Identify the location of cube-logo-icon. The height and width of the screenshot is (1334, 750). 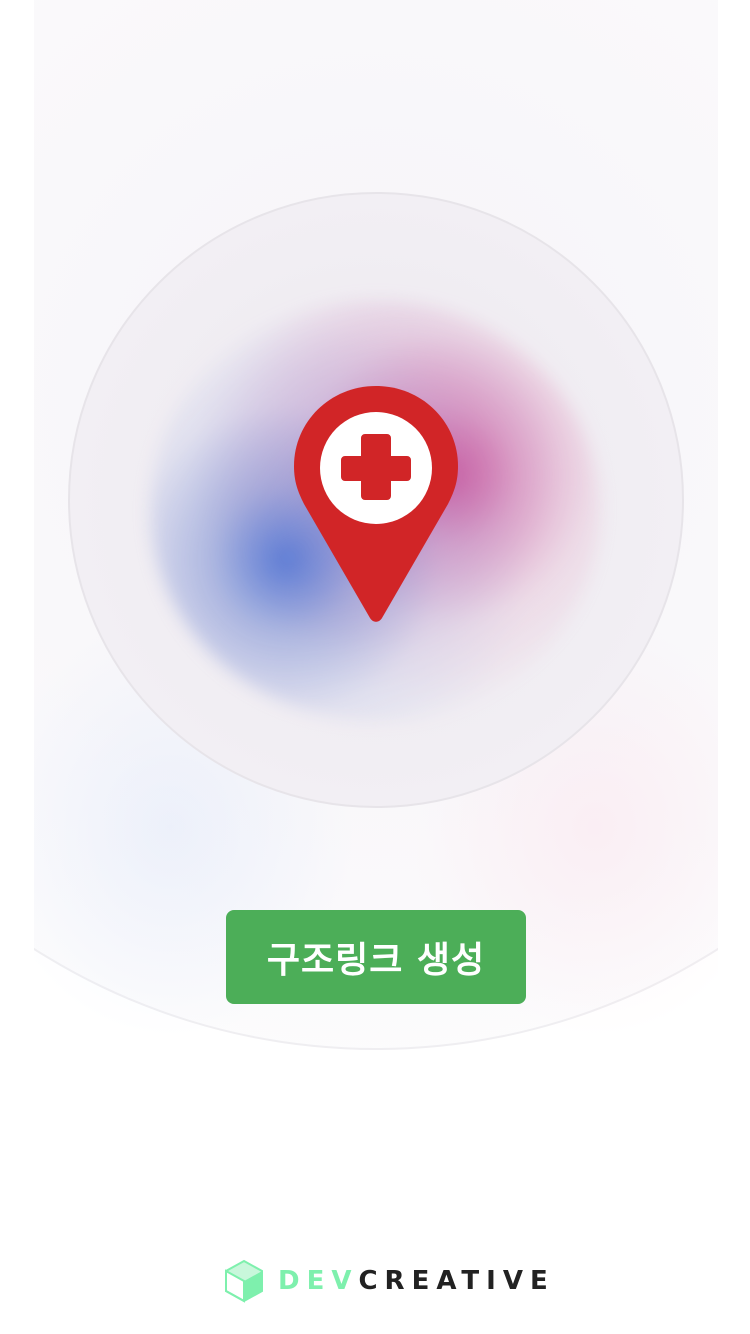
(244, 1281).